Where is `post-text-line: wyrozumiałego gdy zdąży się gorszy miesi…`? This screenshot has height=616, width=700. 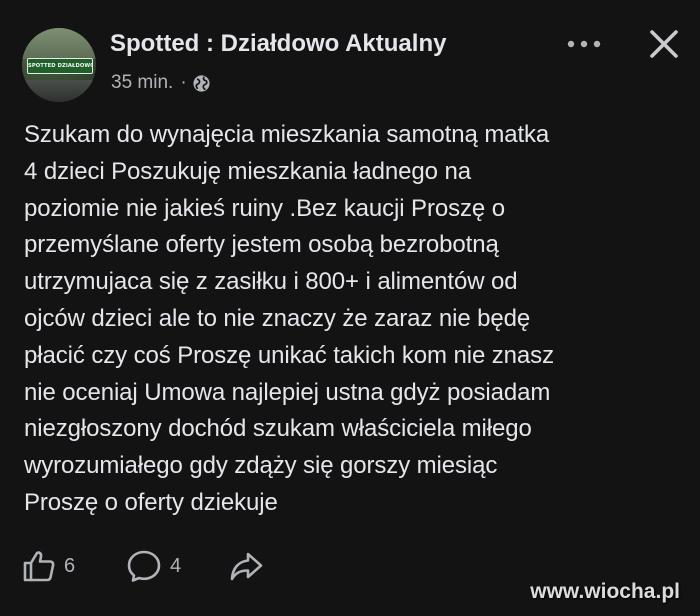
post-text-line: wyrozumiałego gdy zdąży się gorszy miesi… is located at coordinates (261, 466).